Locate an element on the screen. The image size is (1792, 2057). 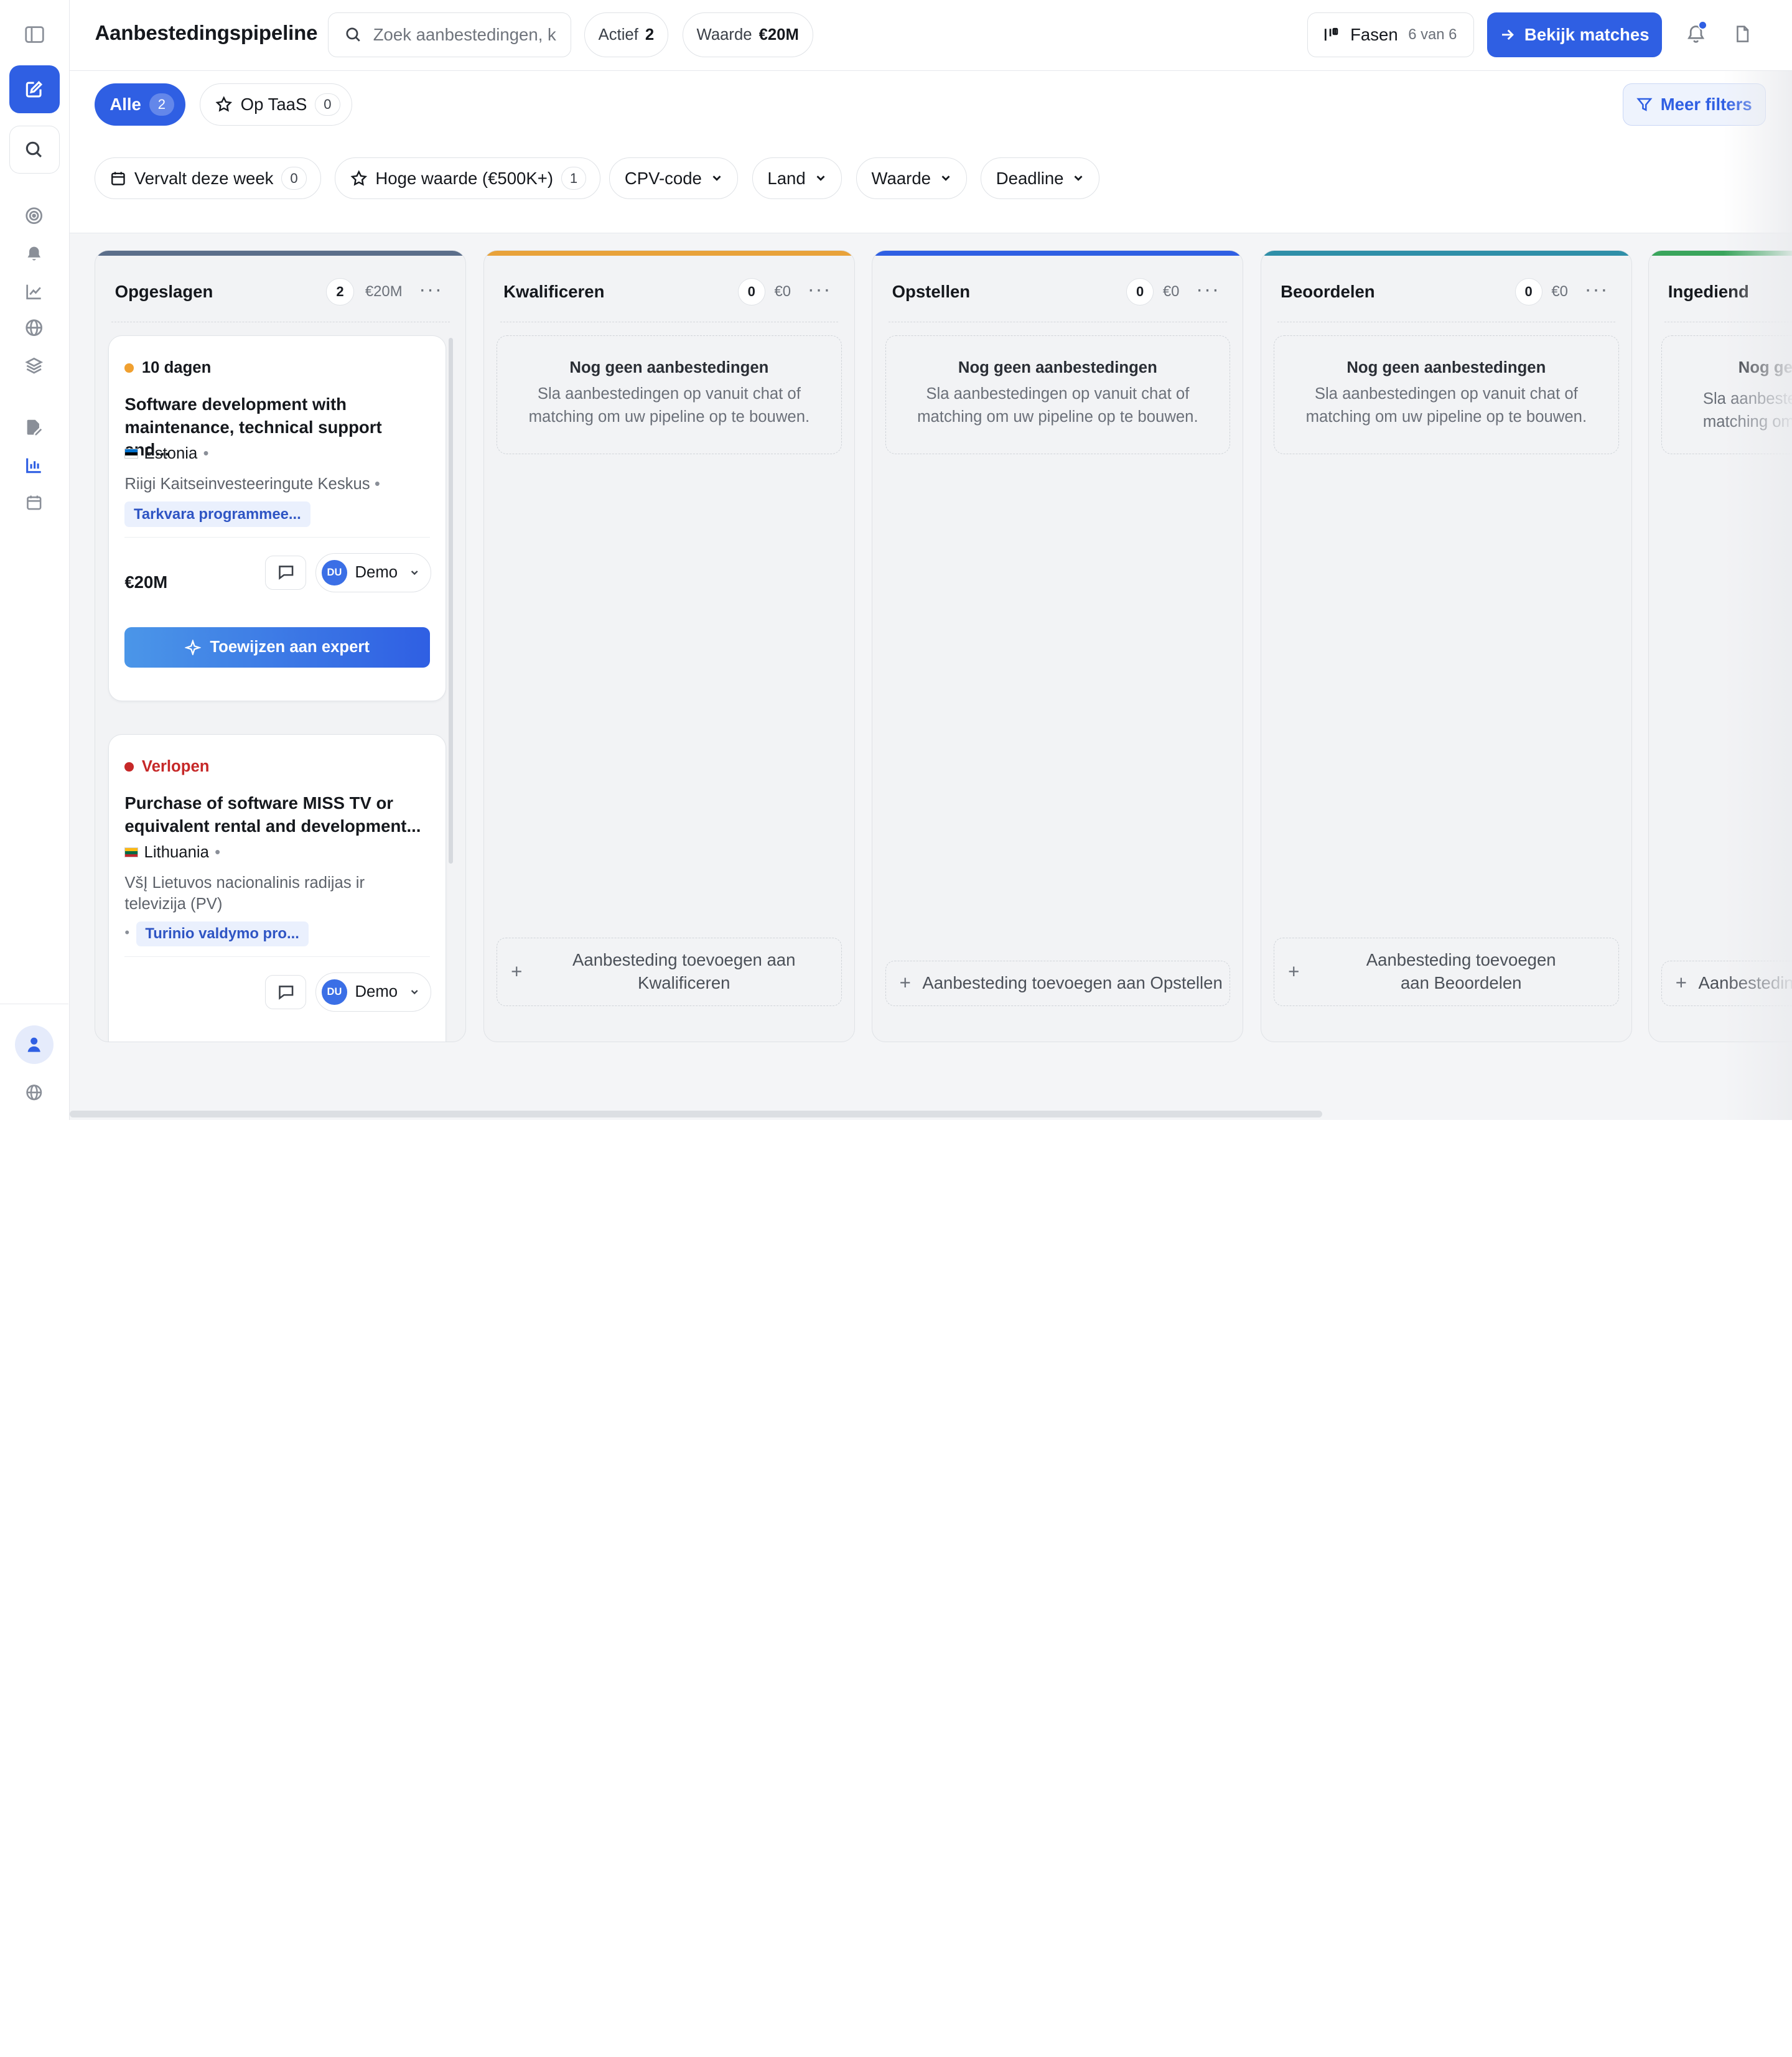
deadline-dot is located at coordinates (129, 767).